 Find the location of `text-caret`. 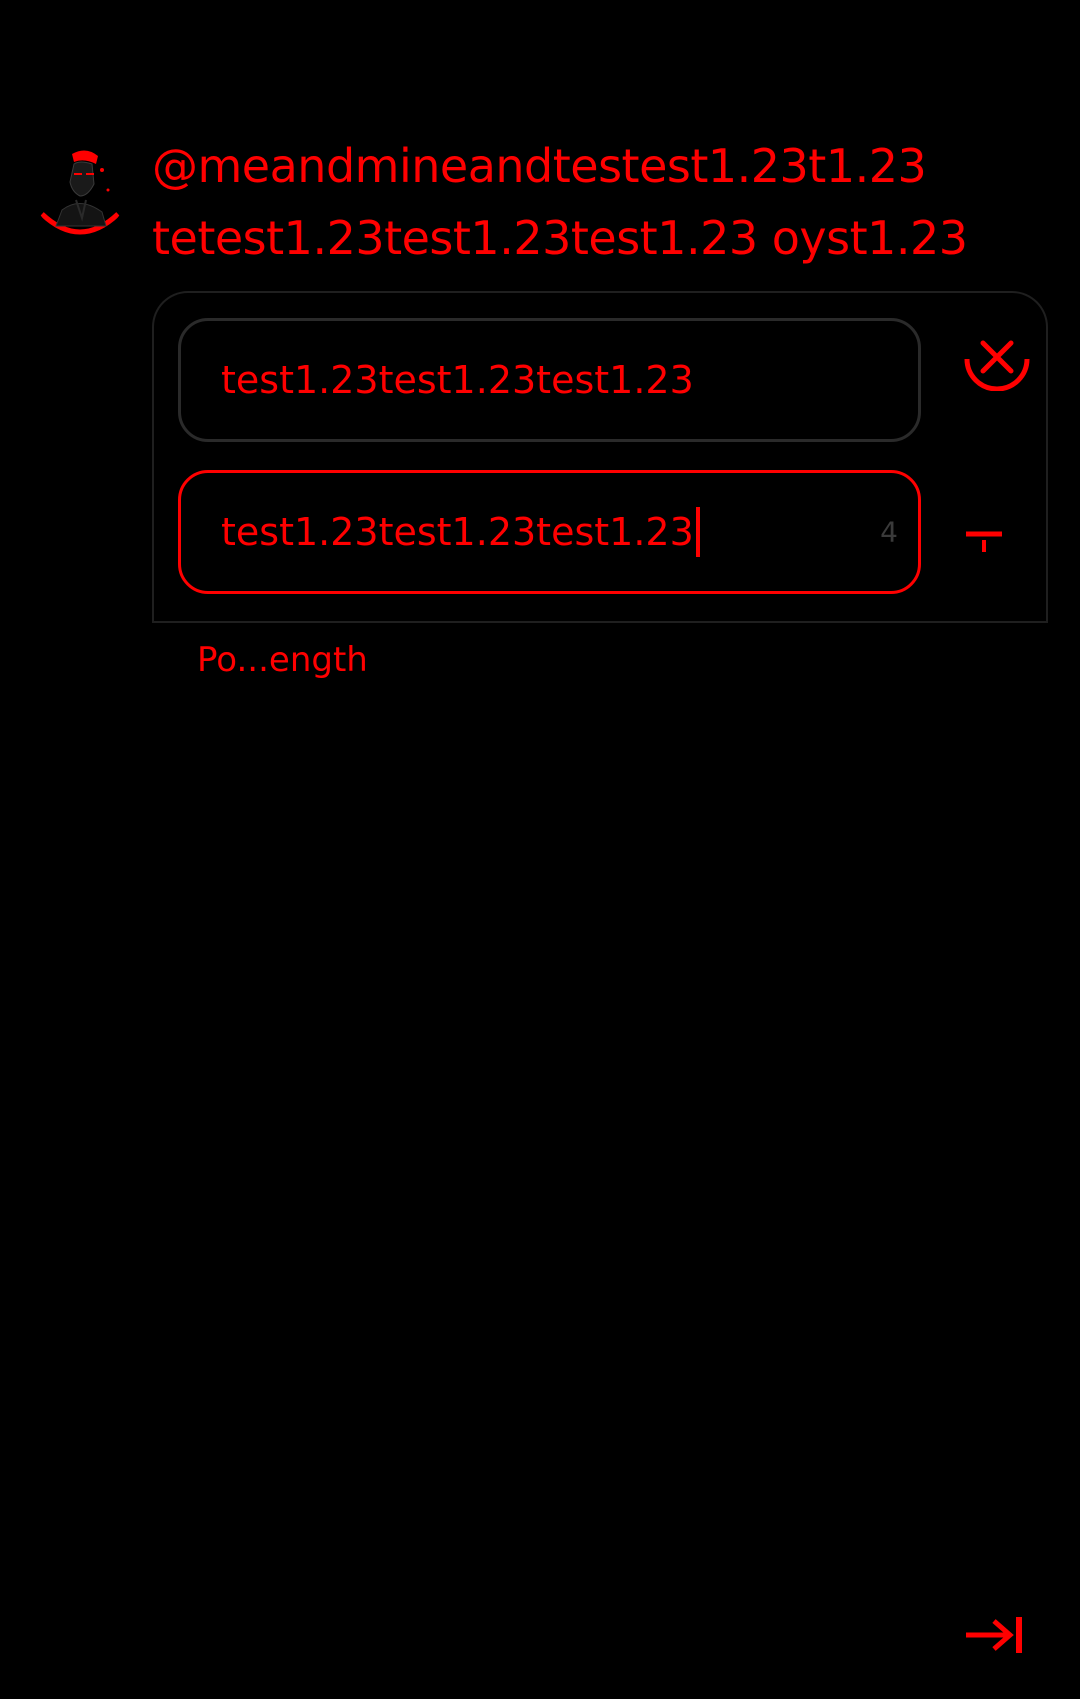

text-caret is located at coordinates (697, 532).